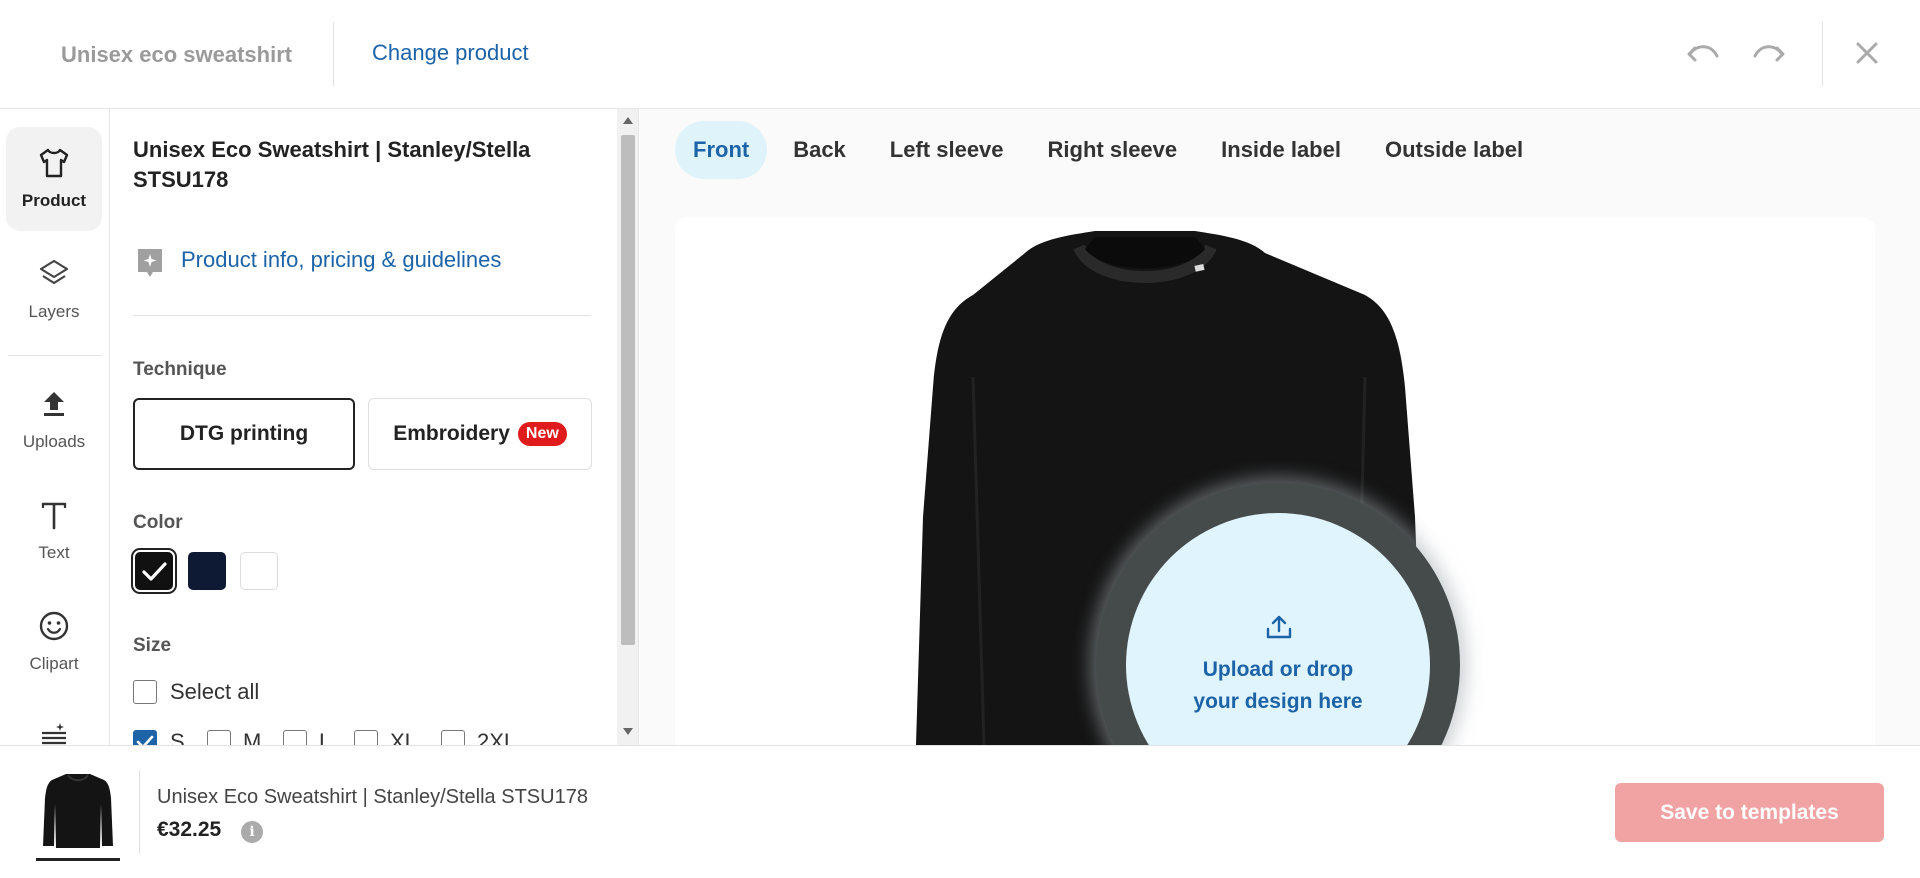 The image size is (1920, 878). I want to click on select-all-checkbox, so click(145, 692).